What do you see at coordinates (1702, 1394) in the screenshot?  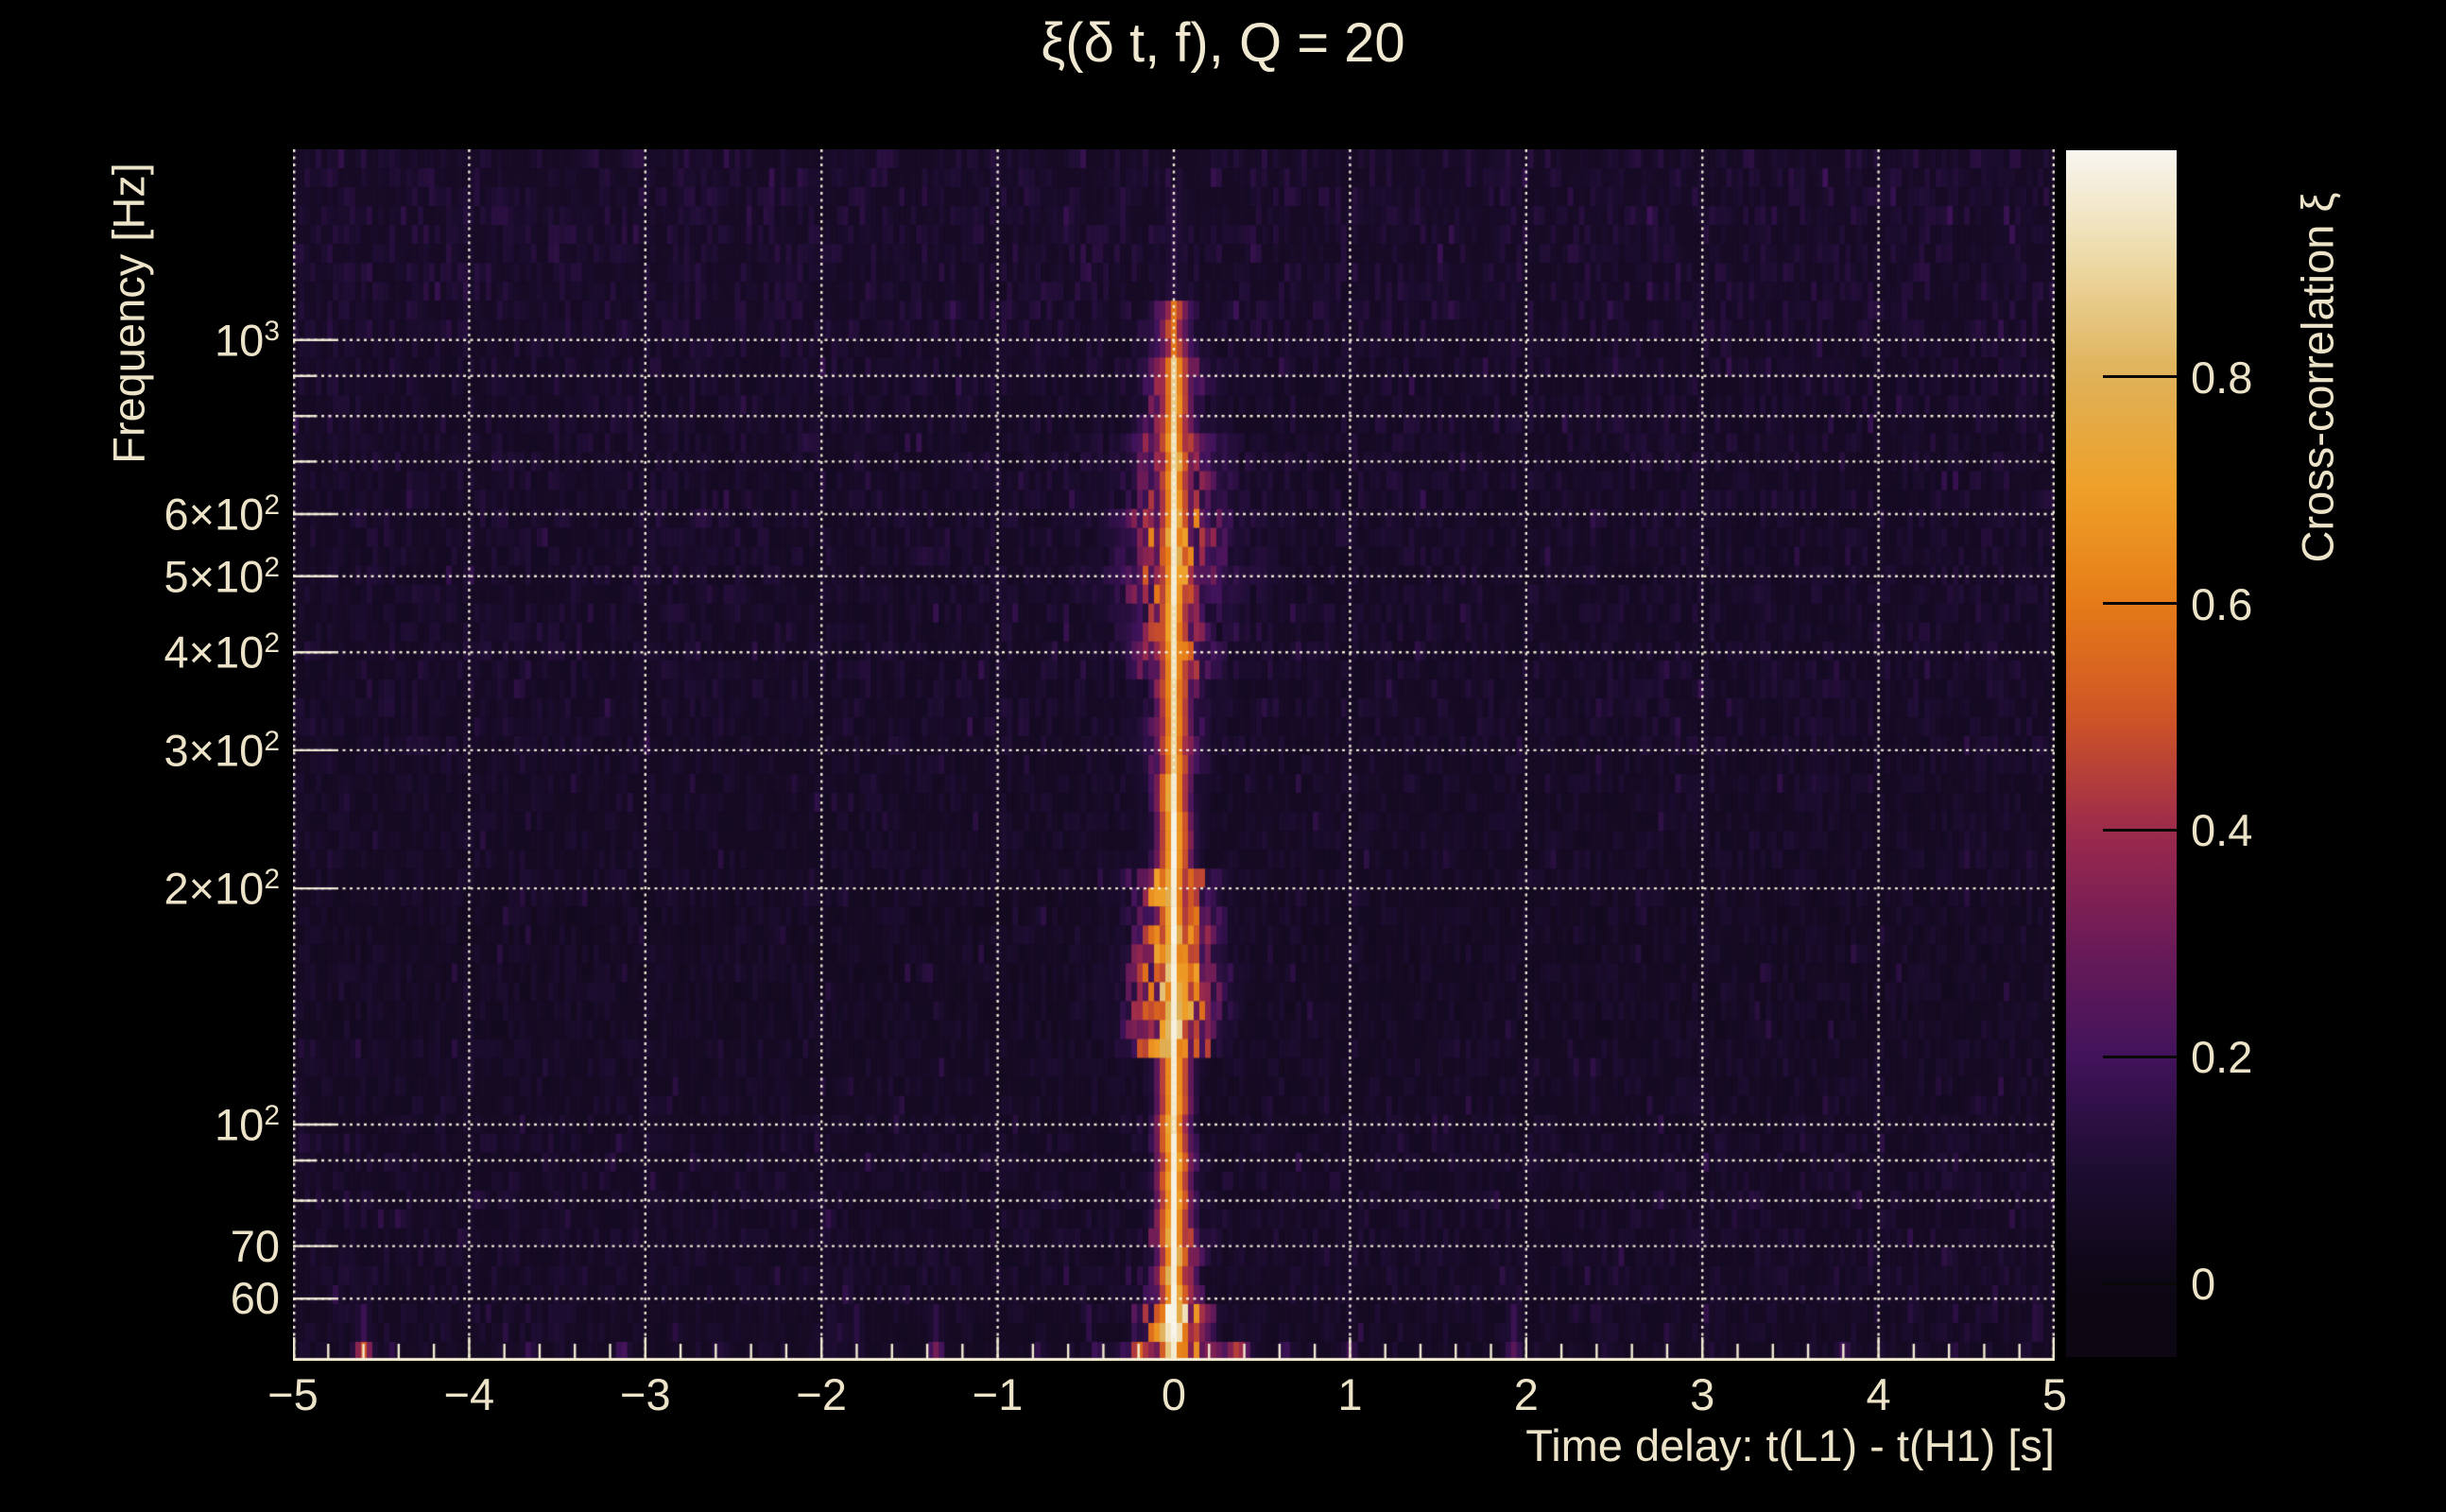 I see `x-tick-label: 3` at bounding box center [1702, 1394].